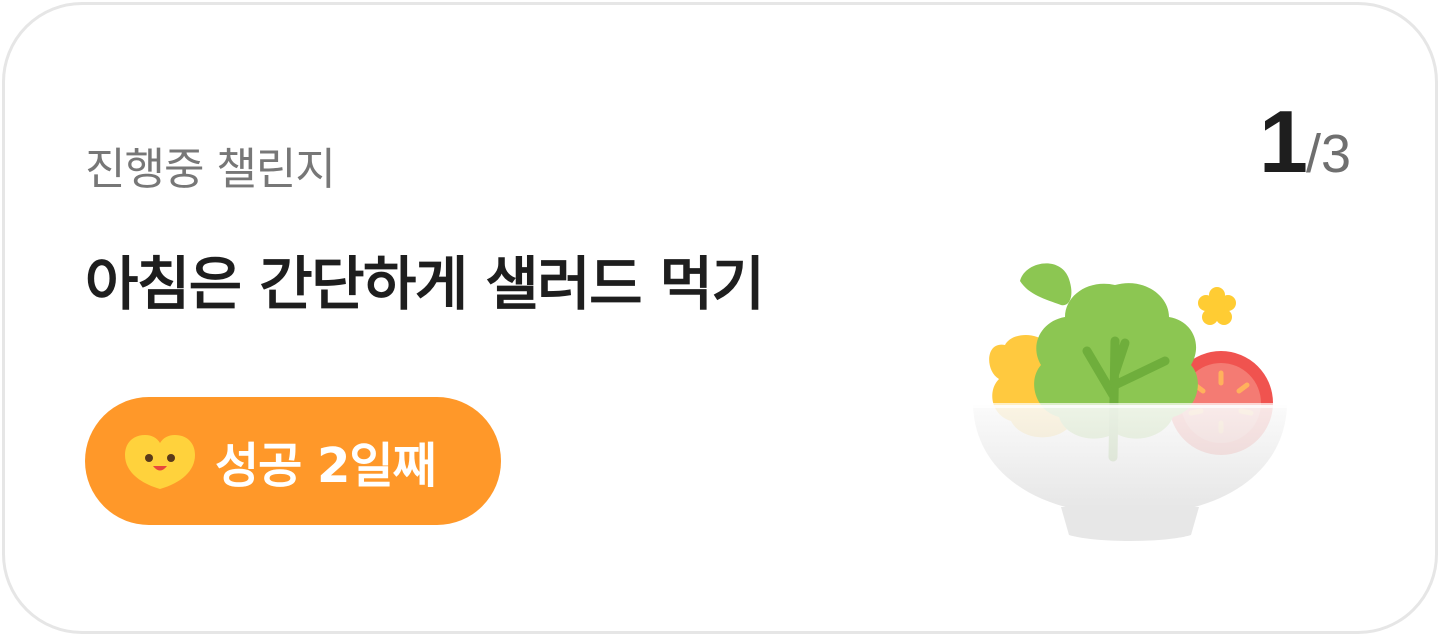 Image resolution: width=1444 pixels, height=640 pixels. What do you see at coordinates (160, 462) in the screenshot?
I see `smiley-heart-icon` at bounding box center [160, 462].